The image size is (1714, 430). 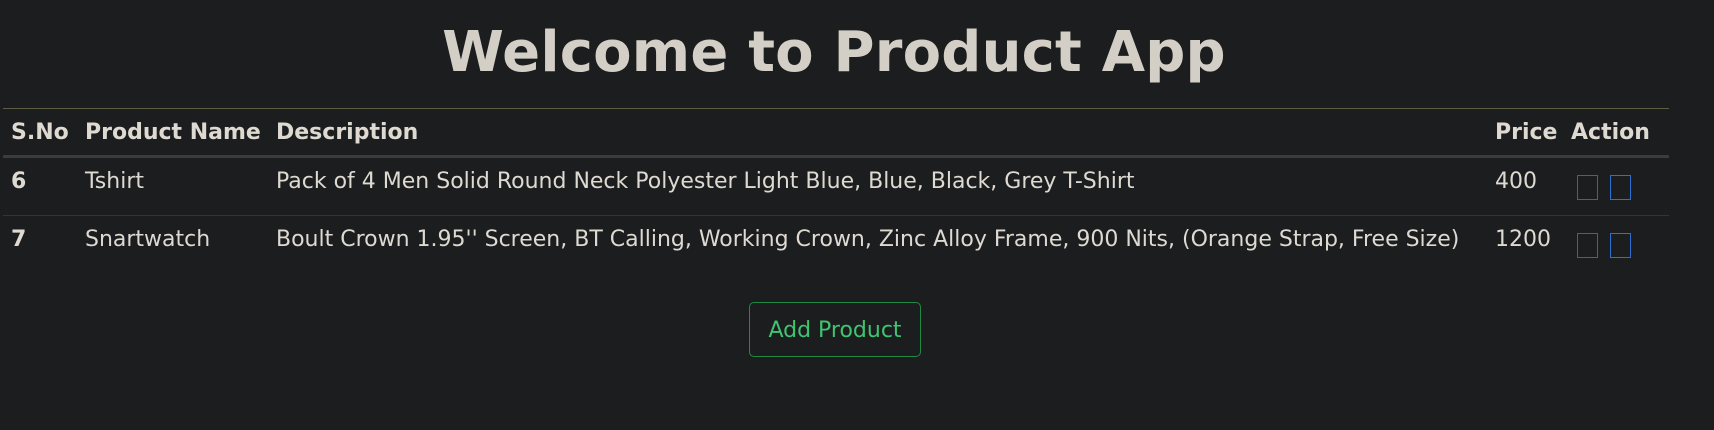 I want to click on add-product-button: Add Product, so click(x=835, y=329).